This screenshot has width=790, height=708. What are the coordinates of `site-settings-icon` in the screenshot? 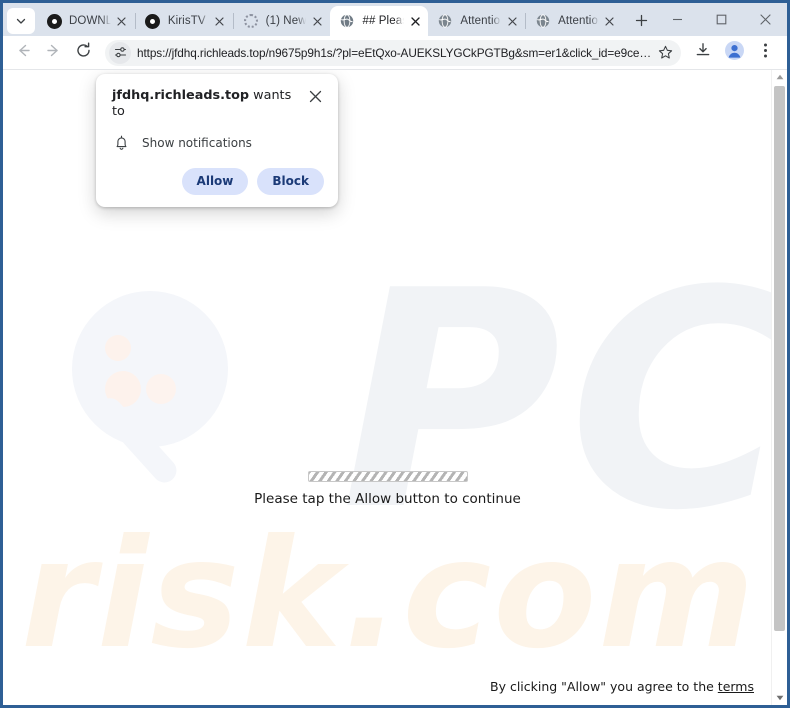 It's located at (120, 52).